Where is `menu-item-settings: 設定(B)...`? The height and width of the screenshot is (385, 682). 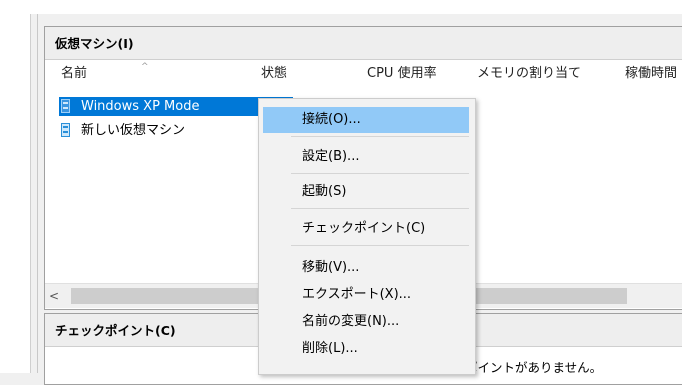
menu-item-settings: 設定(B)... is located at coordinates (366, 157).